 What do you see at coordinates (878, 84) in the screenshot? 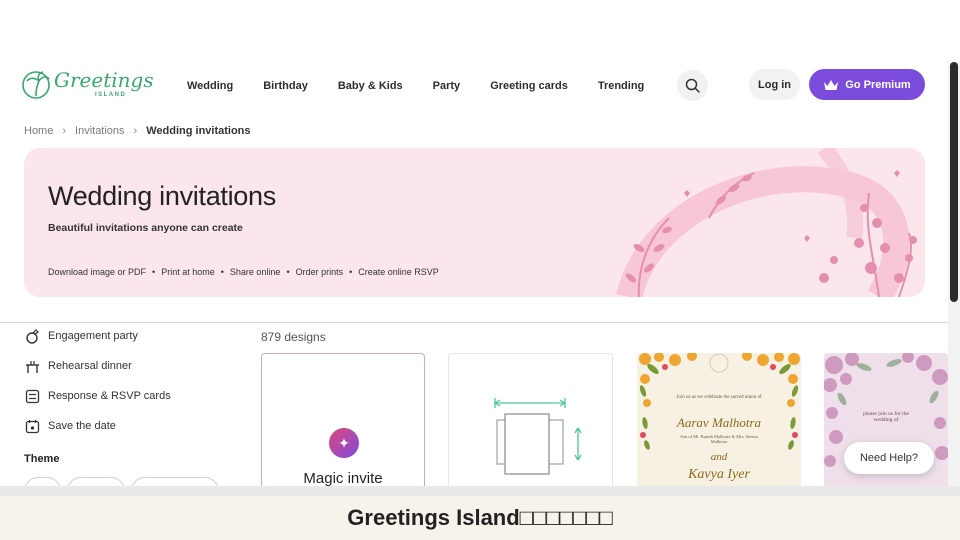
I see `go-premium-label: Go Premium` at bounding box center [878, 84].